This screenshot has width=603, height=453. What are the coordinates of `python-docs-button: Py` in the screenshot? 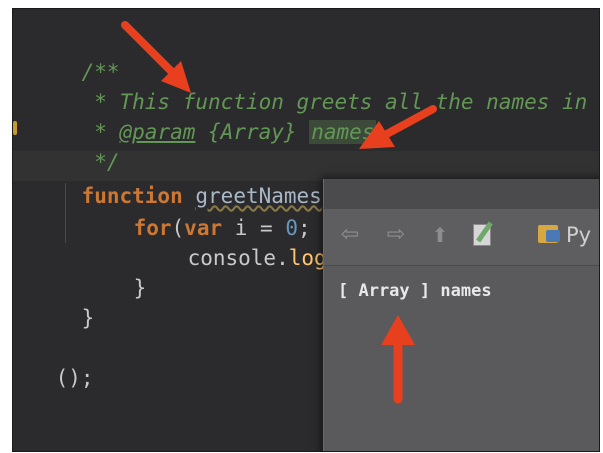 It's located at (568, 235).